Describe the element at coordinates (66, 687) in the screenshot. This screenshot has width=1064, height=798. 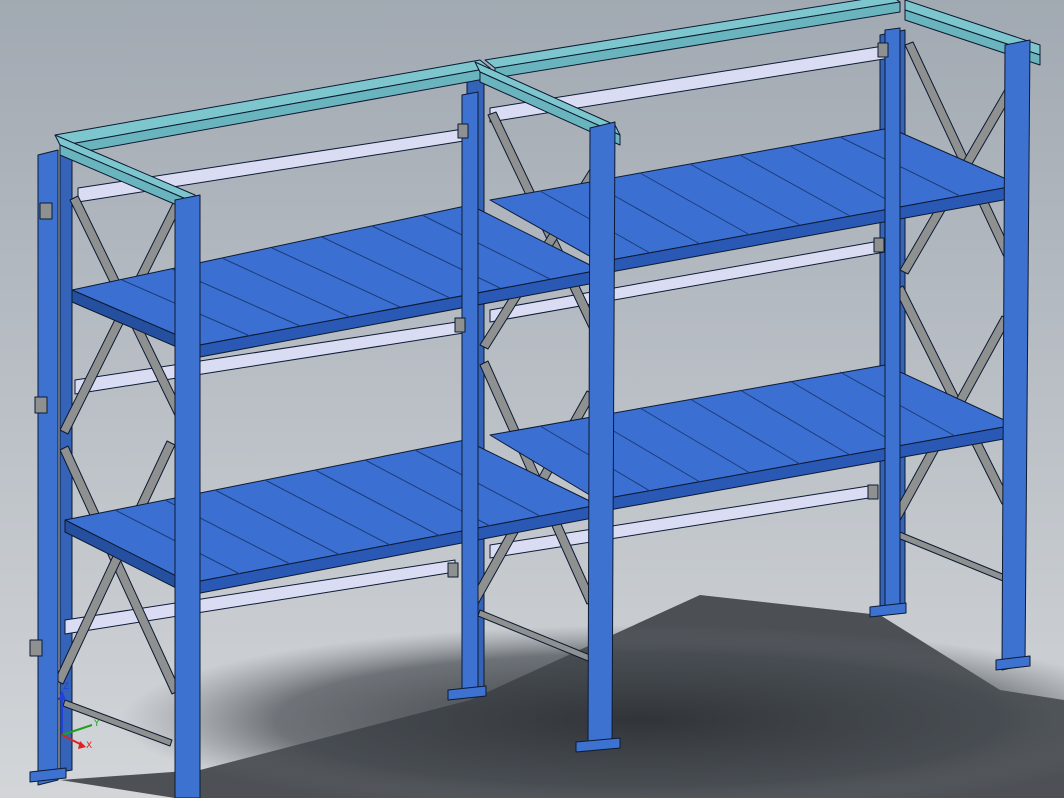
I see `z-axis-label: Z` at that location.